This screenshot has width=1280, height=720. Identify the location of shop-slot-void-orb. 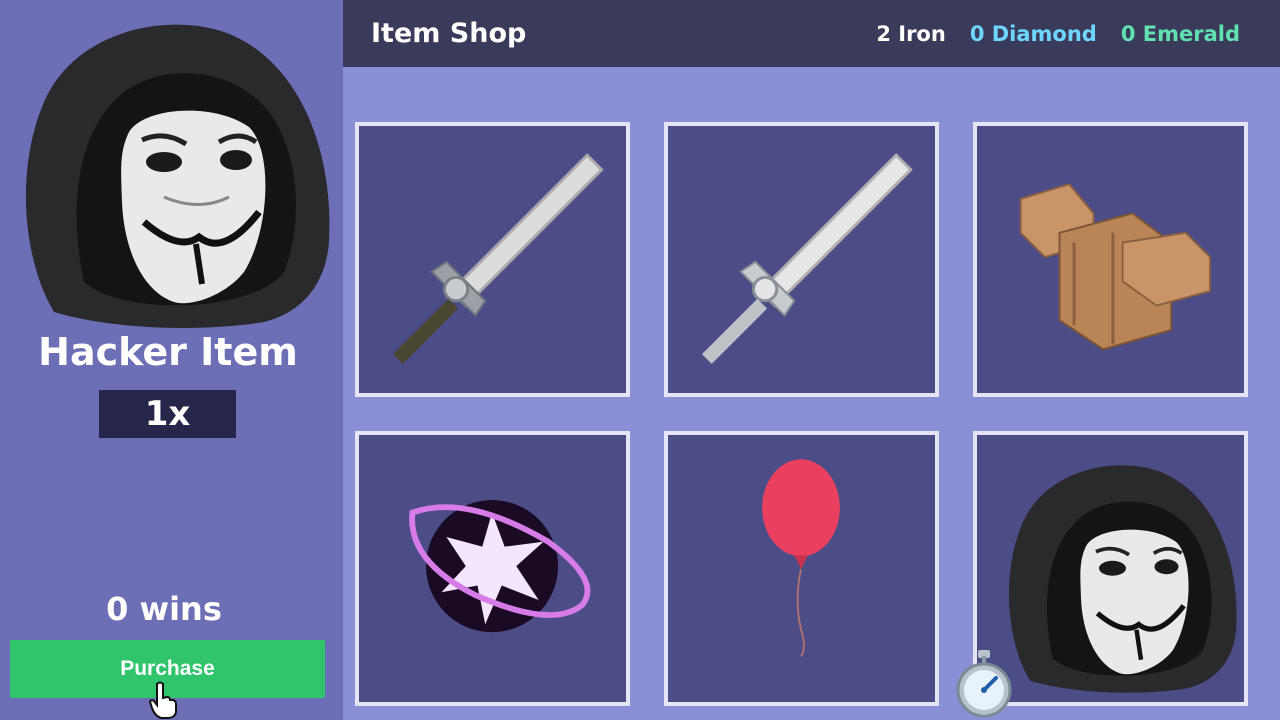
(492, 568).